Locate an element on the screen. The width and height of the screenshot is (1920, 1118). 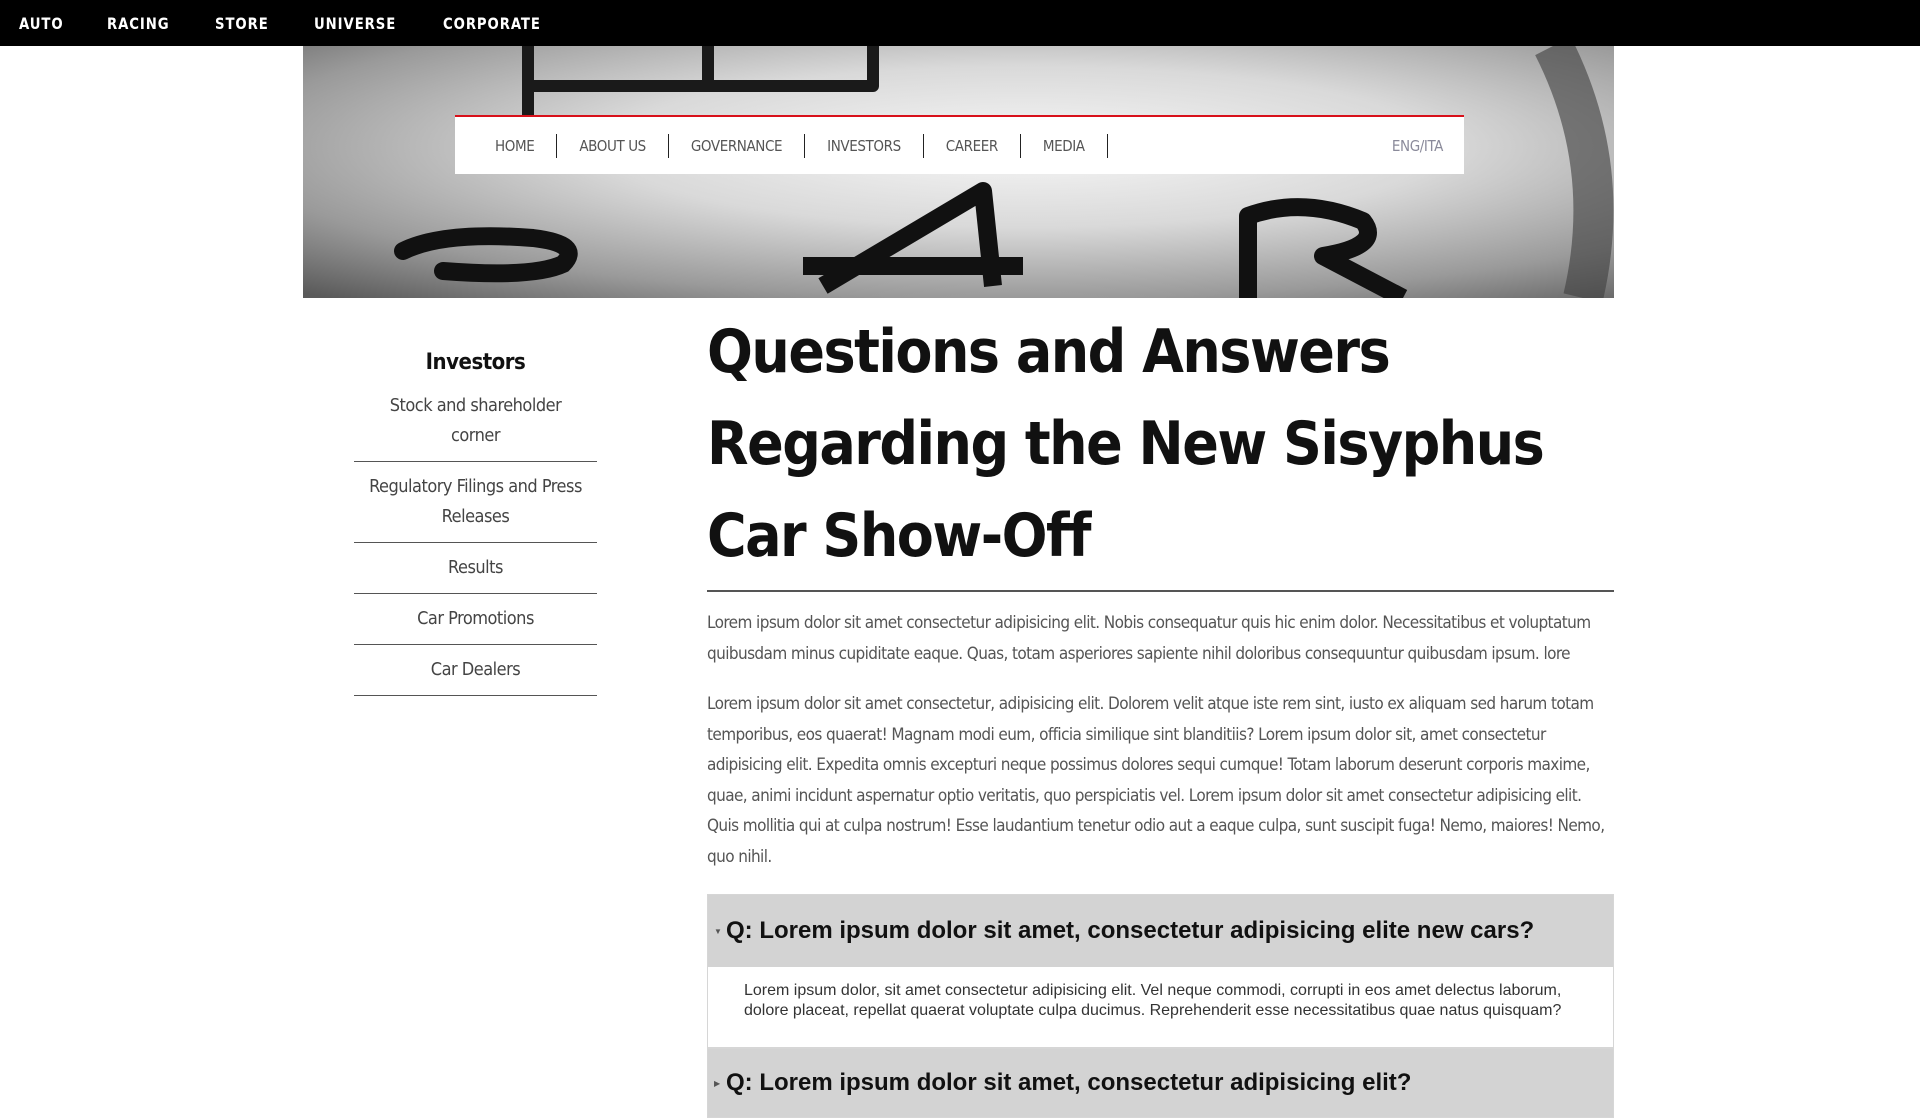
sidebar-title: Investors is located at coordinates (475, 362).